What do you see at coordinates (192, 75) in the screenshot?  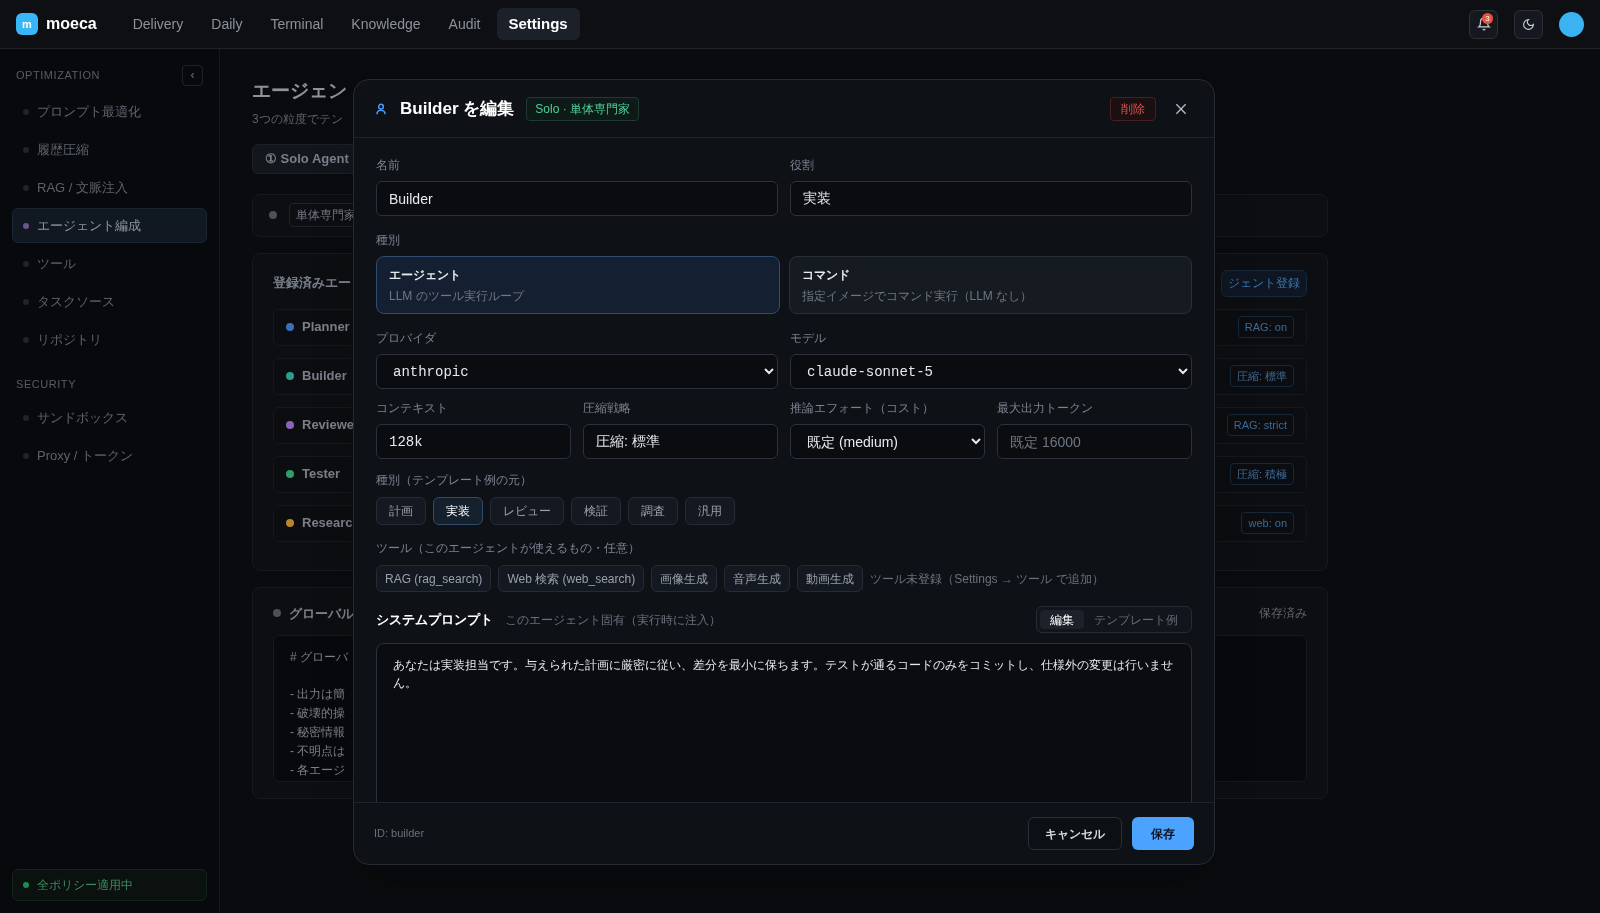 I see `chevron-left-icon` at bounding box center [192, 75].